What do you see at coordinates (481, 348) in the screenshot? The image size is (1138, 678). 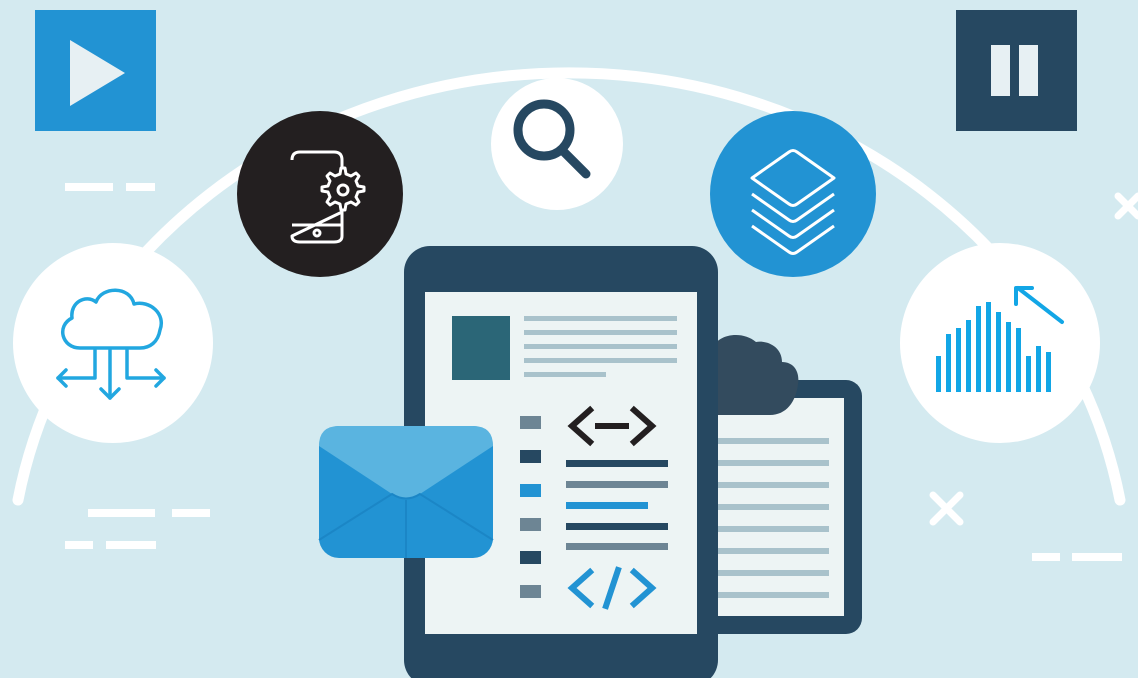 I see `image-placeholder` at bounding box center [481, 348].